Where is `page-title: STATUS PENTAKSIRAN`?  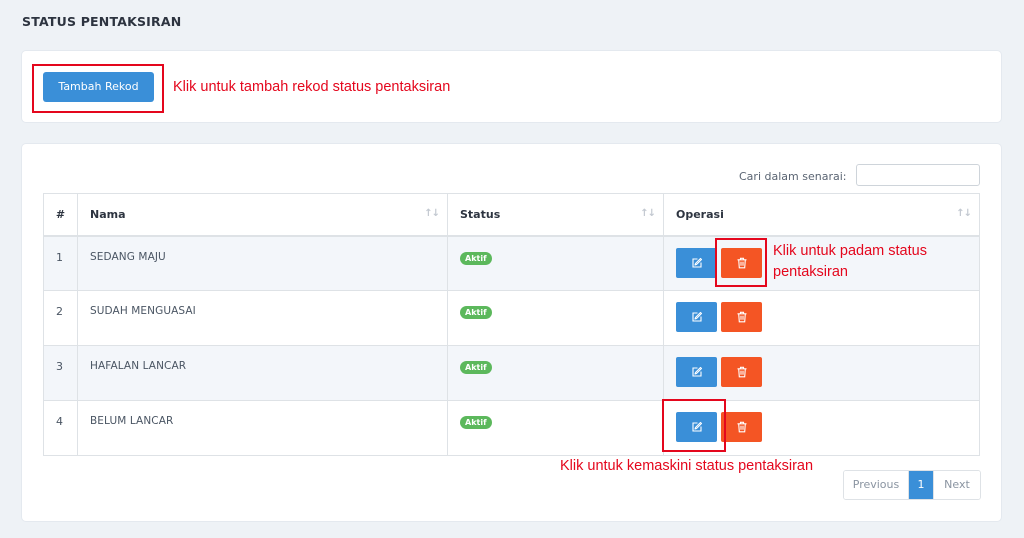 page-title: STATUS PENTAKSIRAN is located at coordinates (102, 21).